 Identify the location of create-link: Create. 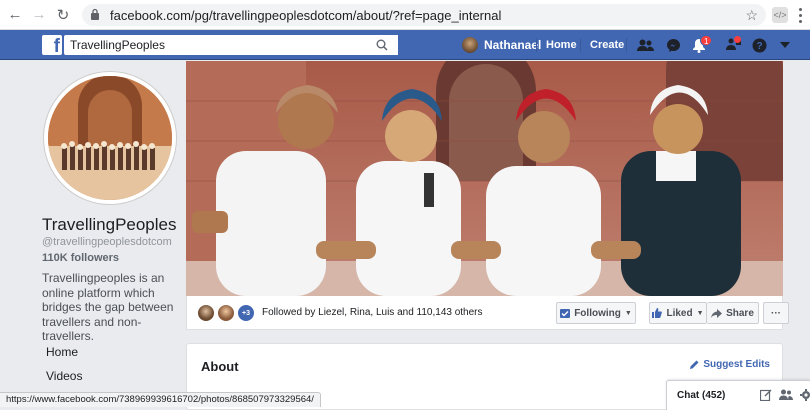
(607, 45).